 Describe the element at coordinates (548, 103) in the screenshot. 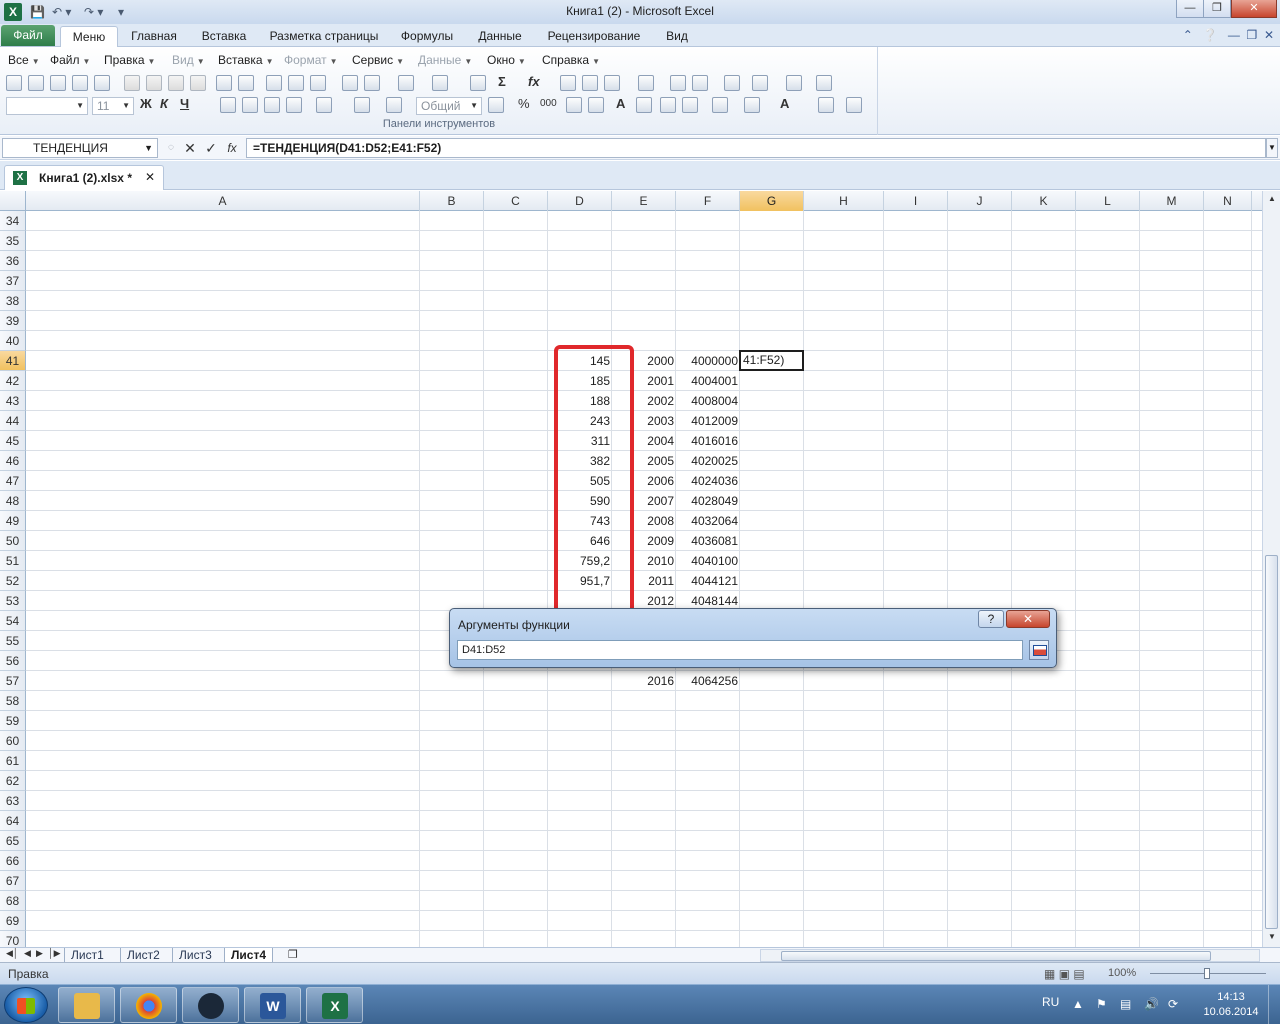

I see `thousands-separator-icon: 000` at that location.